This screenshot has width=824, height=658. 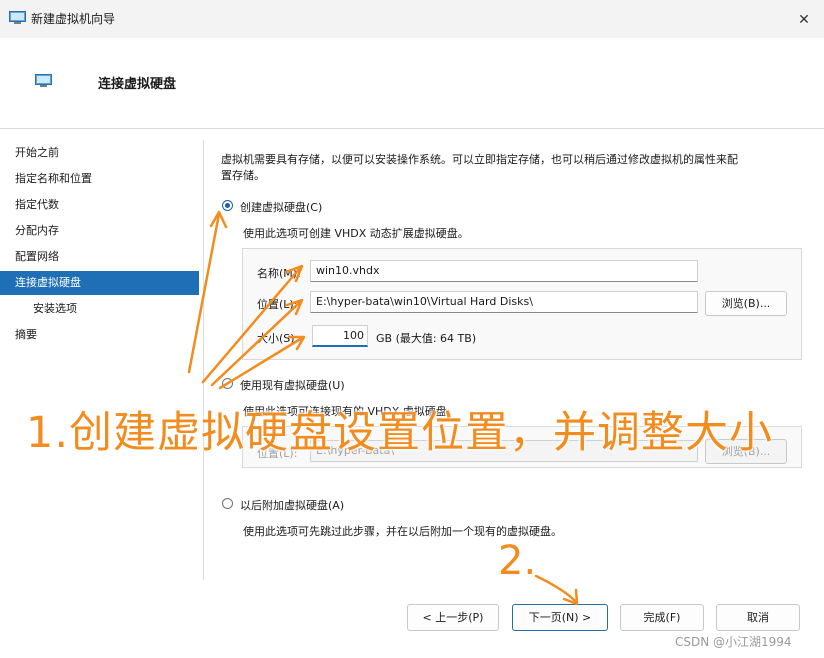 What do you see at coordinates (733, 642) in the screenshot?
I see `watermark: CSDN @小江湖1994` at bounding box center [733, 642].